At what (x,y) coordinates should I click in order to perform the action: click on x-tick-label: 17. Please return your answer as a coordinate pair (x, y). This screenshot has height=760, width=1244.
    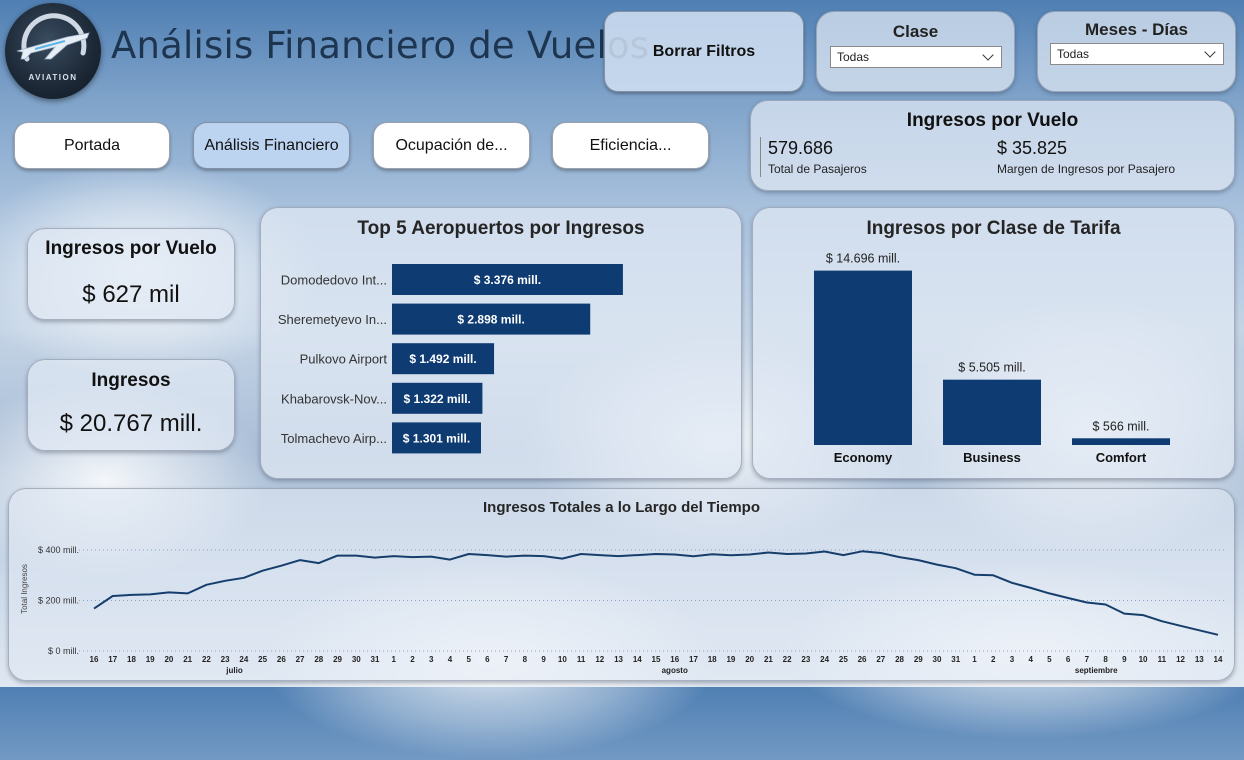
    Looking at the image, I should click on (112, 659).